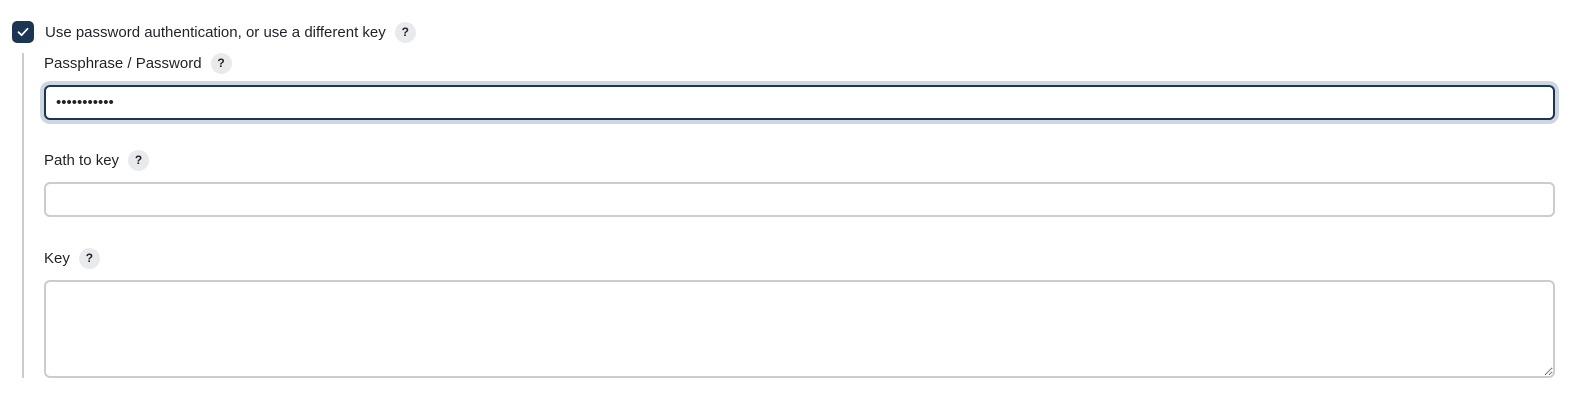 This screenshot has height=408, width=1589. I want to click on path-to-key-label-row: Path to key ?, so click(97, 160).